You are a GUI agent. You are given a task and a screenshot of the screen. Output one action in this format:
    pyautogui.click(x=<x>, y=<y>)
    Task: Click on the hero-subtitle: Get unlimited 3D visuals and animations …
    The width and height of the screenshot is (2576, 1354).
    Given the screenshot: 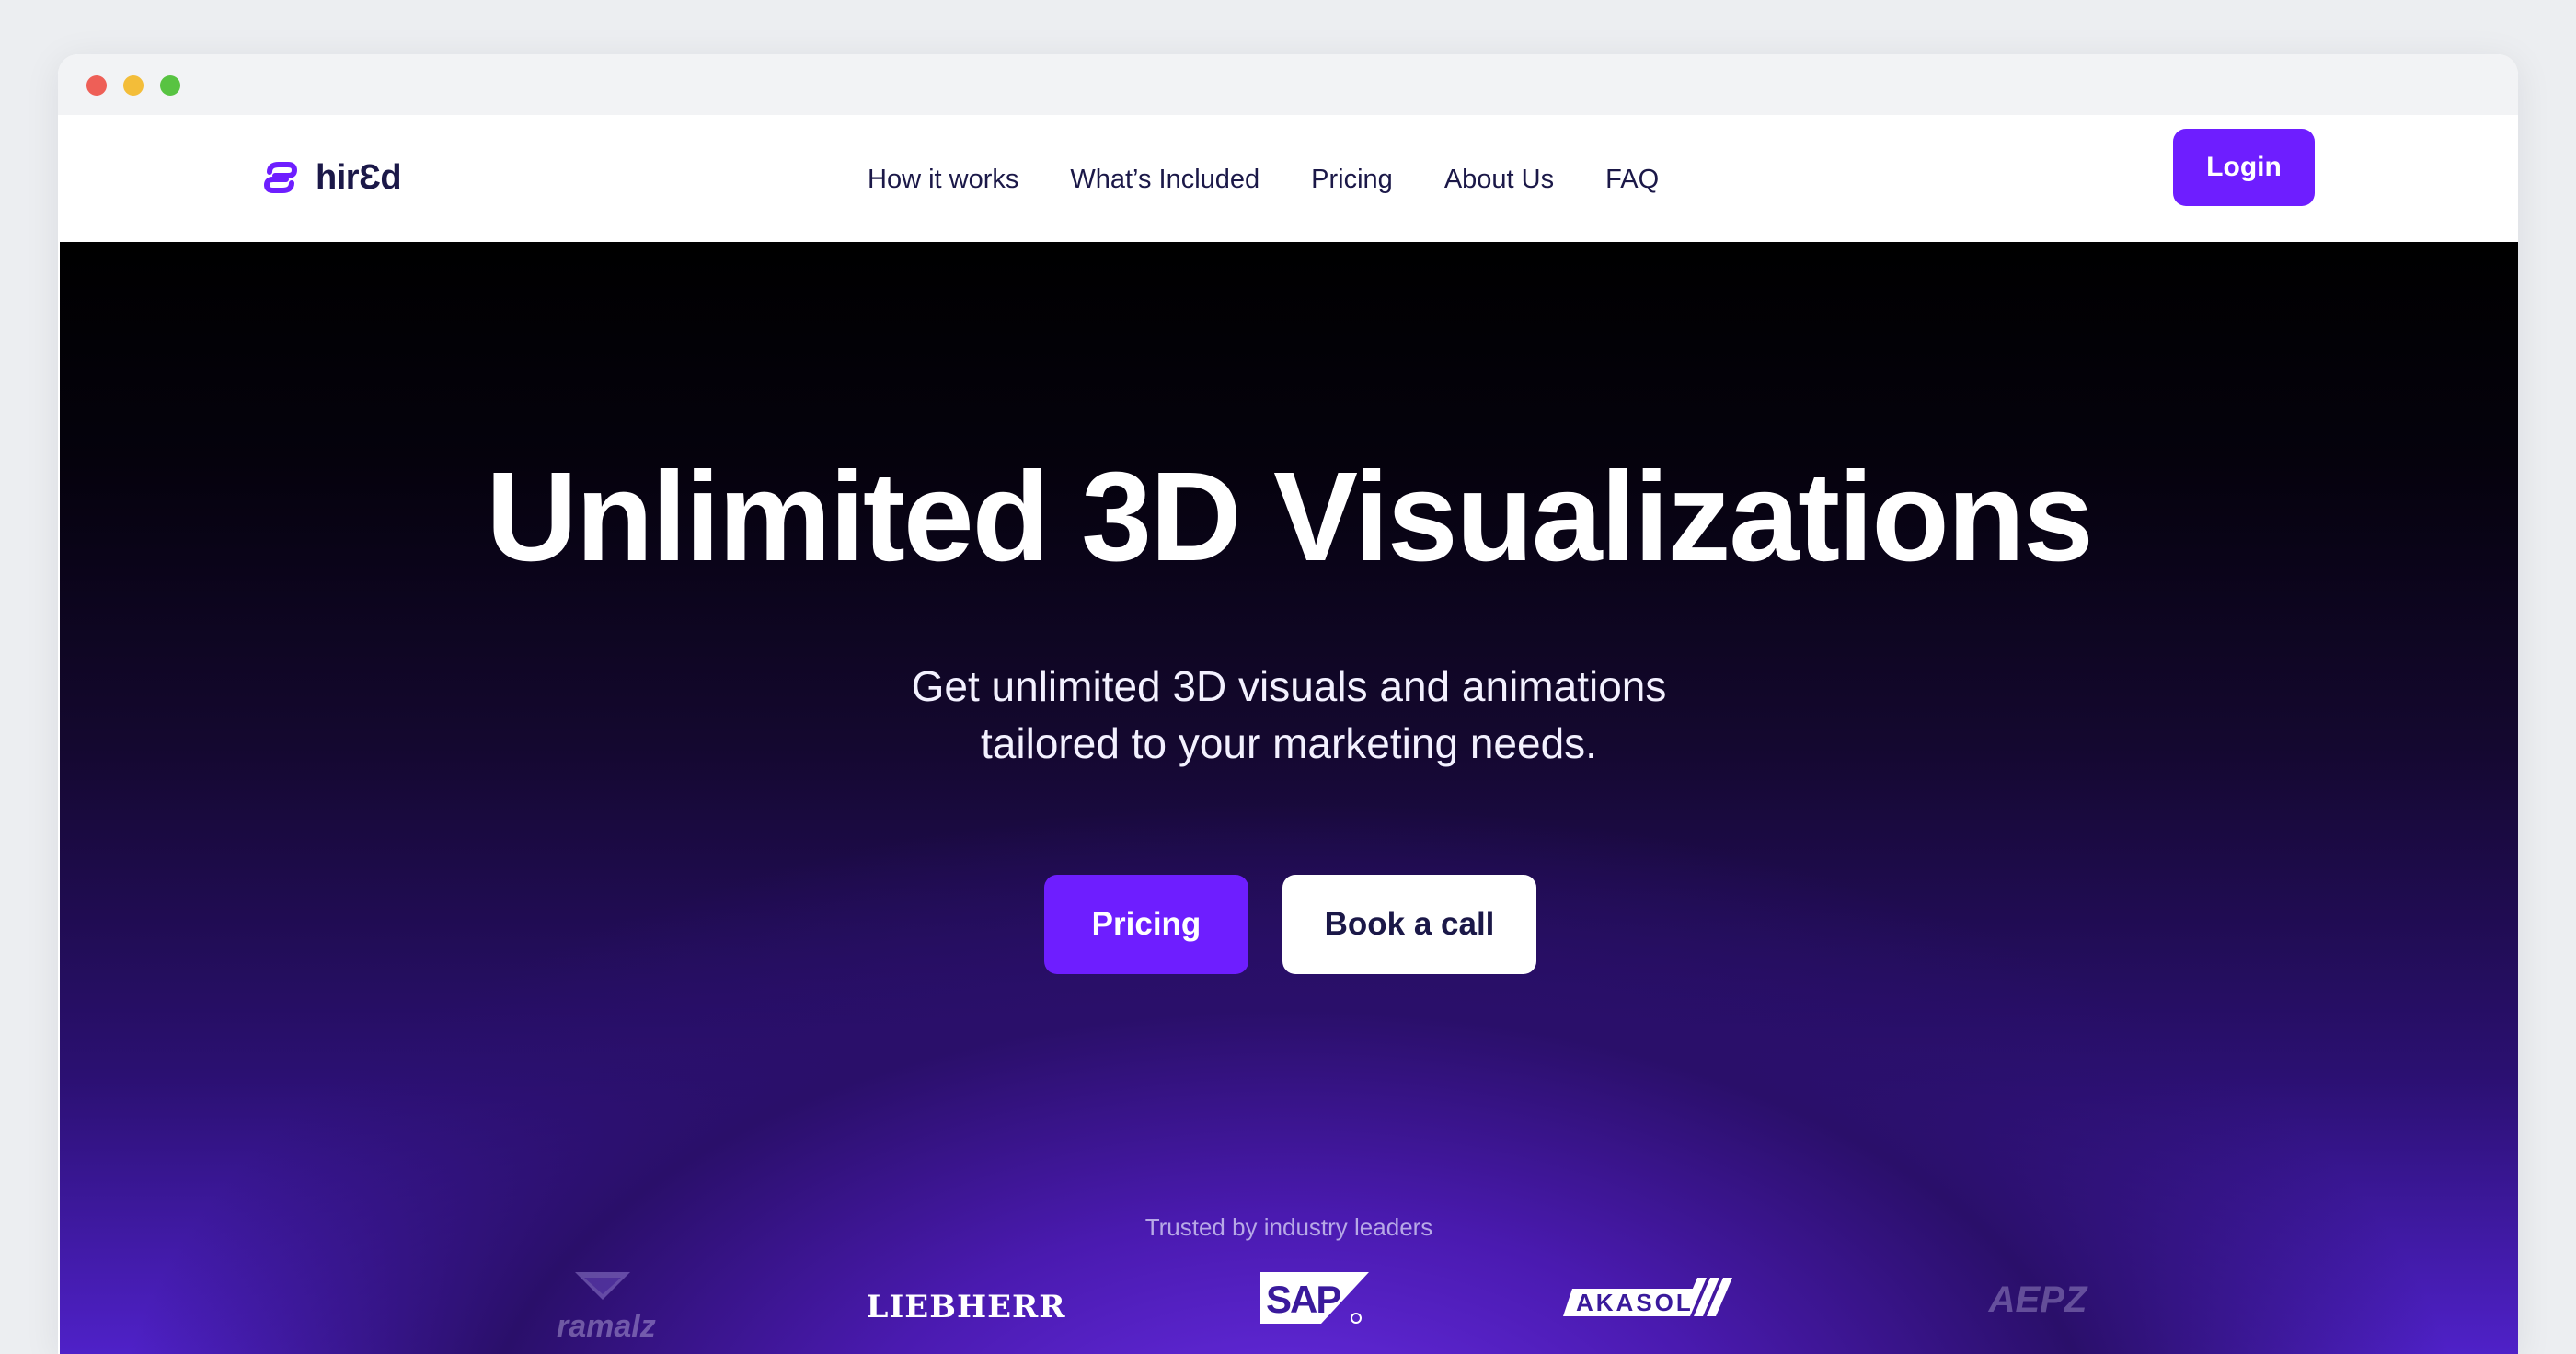 What is the action you would take?
    pyautogui.click(x=1289, y=715)
    